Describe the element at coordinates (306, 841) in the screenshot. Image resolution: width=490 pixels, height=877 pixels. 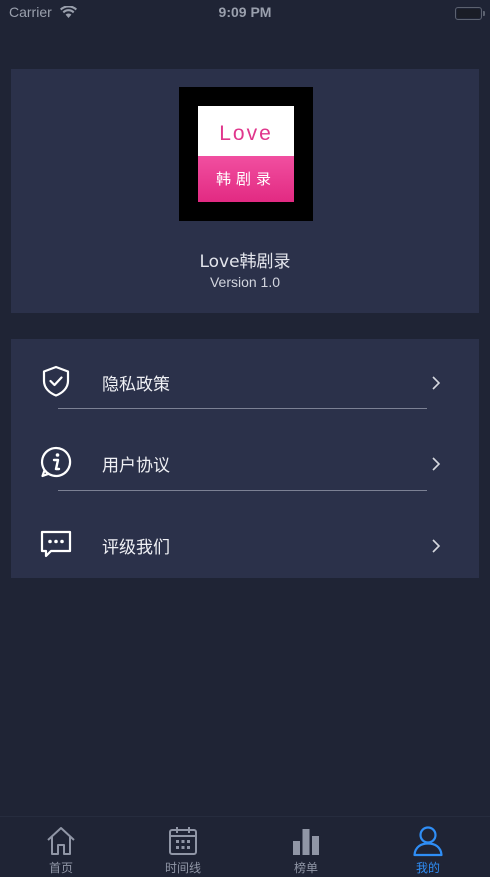
I see `bar-chart-icon` at that location.